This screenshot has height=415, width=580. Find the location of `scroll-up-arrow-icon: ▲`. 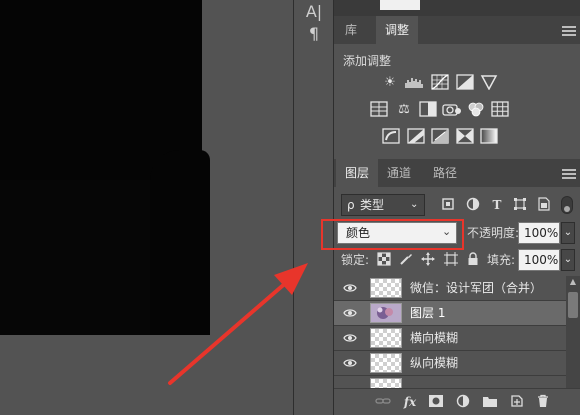

scroll-up-arrow-icon: ▲ is located at coordinates (573, 282).